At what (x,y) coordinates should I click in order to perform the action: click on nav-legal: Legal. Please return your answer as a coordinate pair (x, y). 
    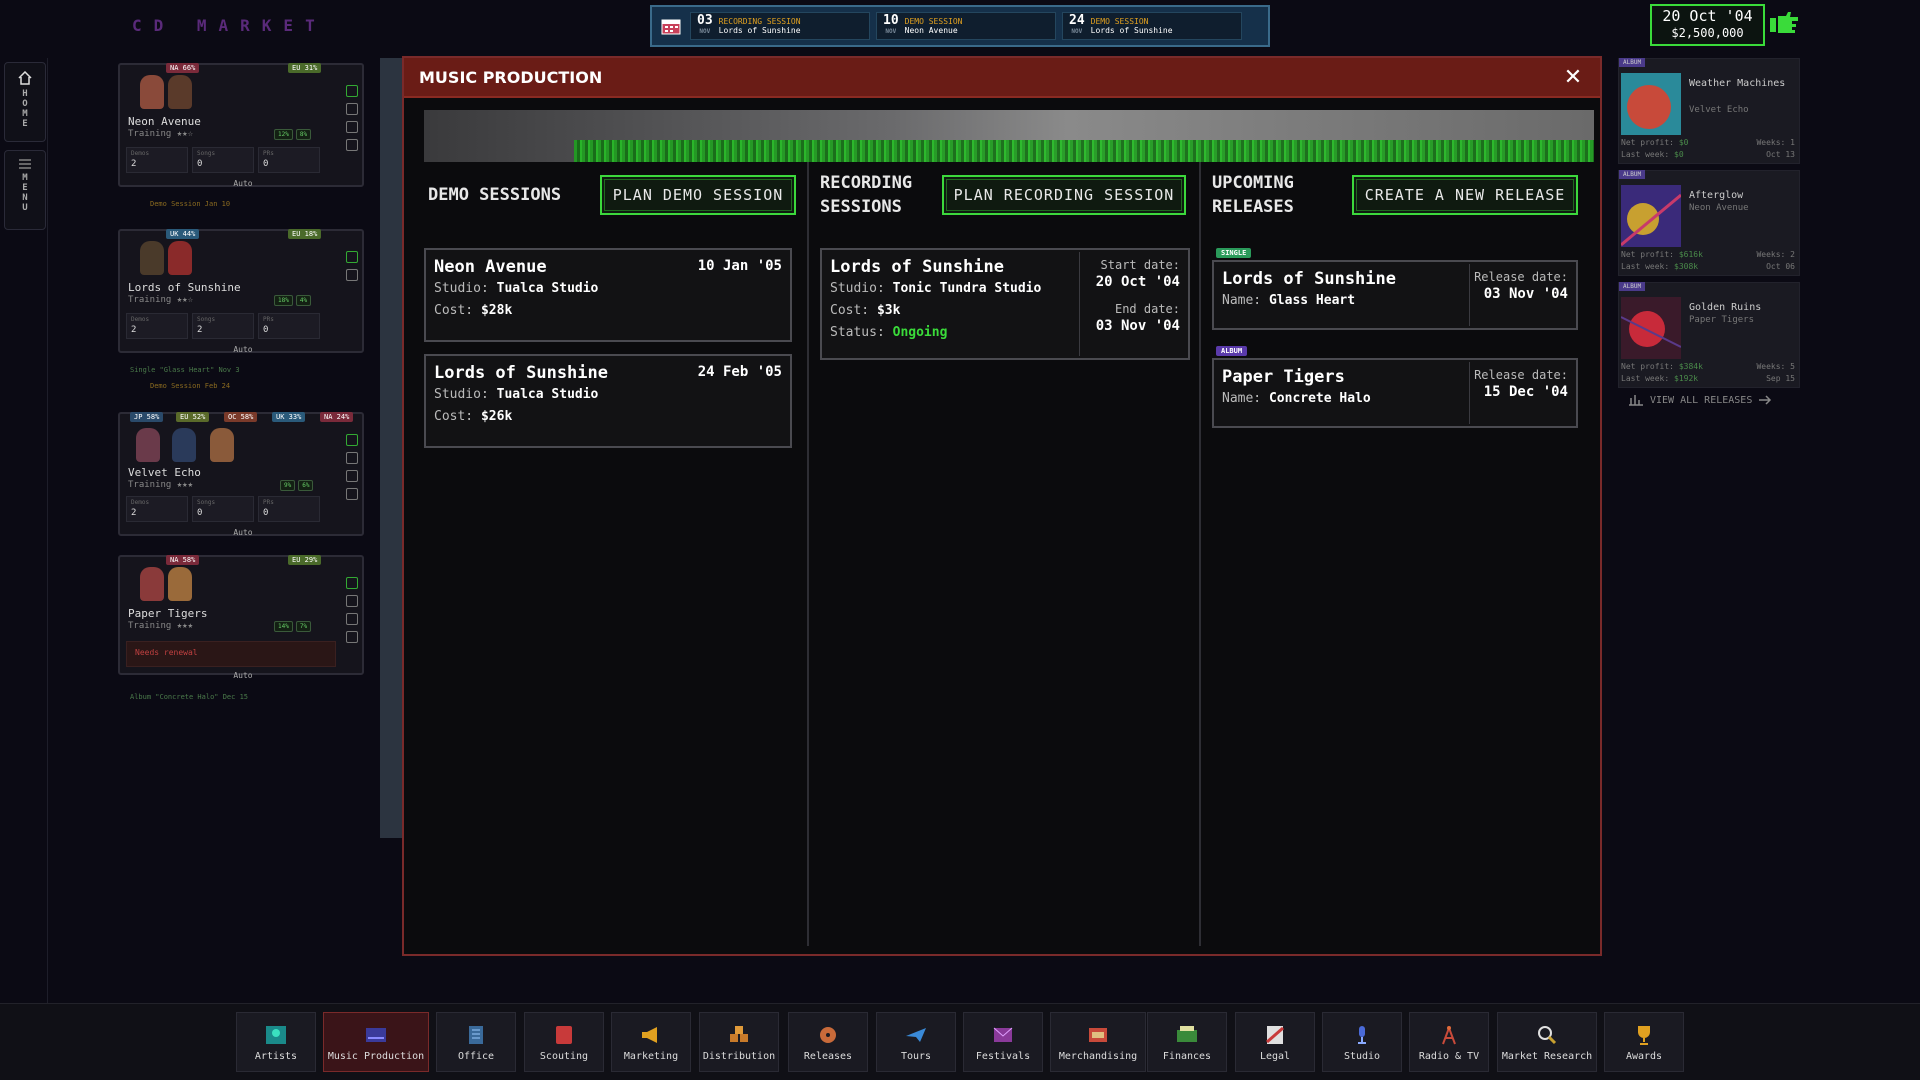
    Looking at the image, I should click on (1275, 1042).